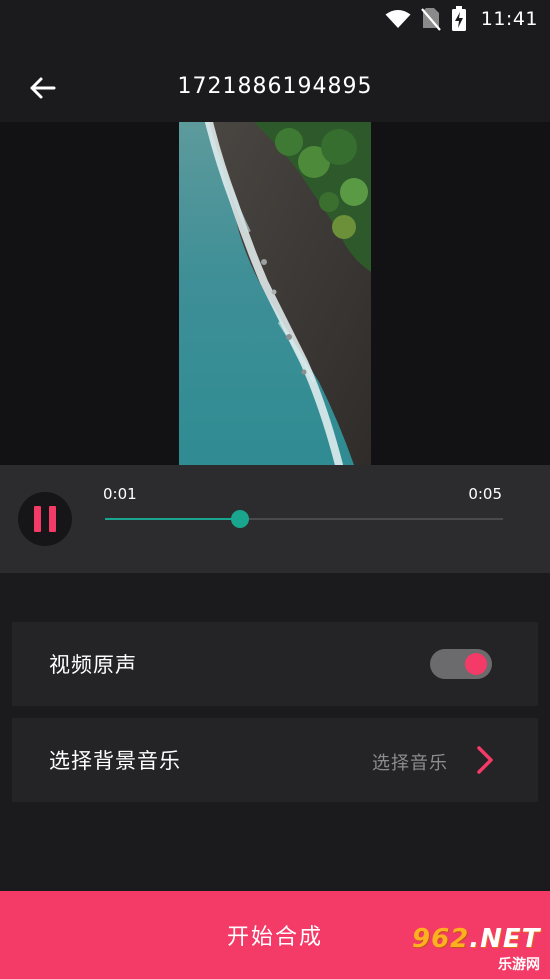 This screenshot has height=979, width=550. What do you see at coordinates (430, 19) in the screenshot?
I see `no-sim-icon` at bounding box center [430, 19].